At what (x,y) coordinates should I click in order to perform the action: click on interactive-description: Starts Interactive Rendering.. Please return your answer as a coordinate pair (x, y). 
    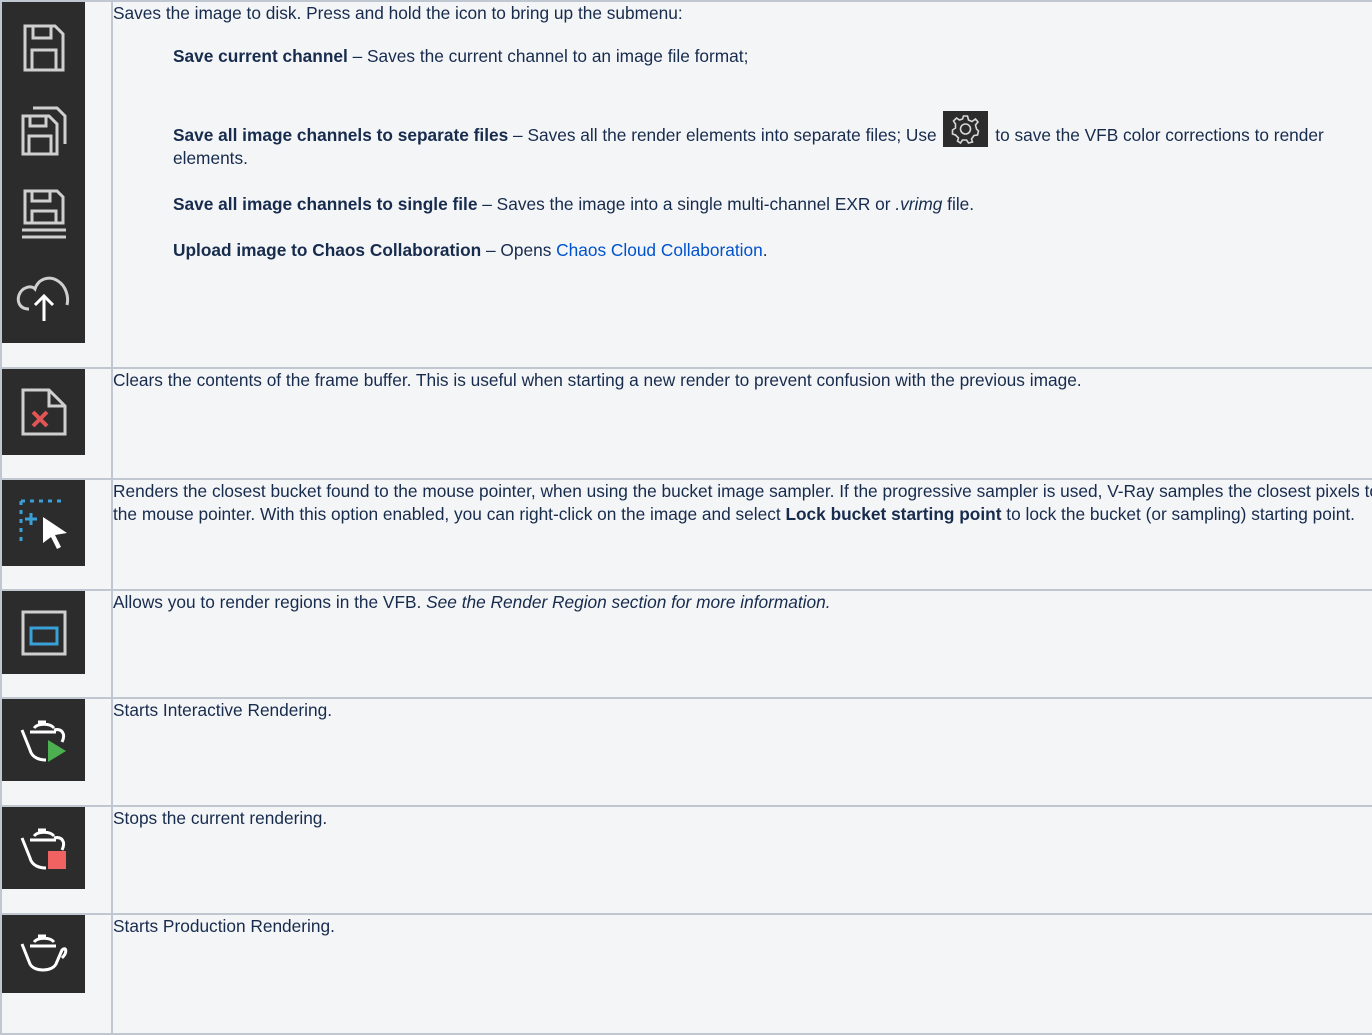
    Looking at the image, I should click on (223, 710).